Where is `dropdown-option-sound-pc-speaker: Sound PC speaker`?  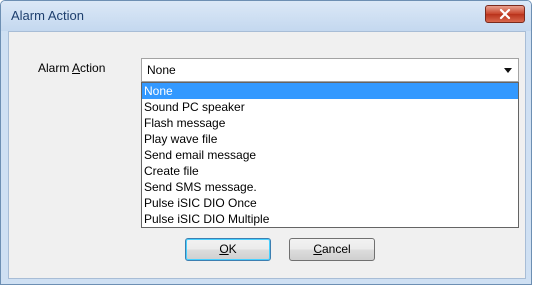
dropdown-option-sound-pc-speaker: Sound PC speaker is located at coordinates (330, 107).